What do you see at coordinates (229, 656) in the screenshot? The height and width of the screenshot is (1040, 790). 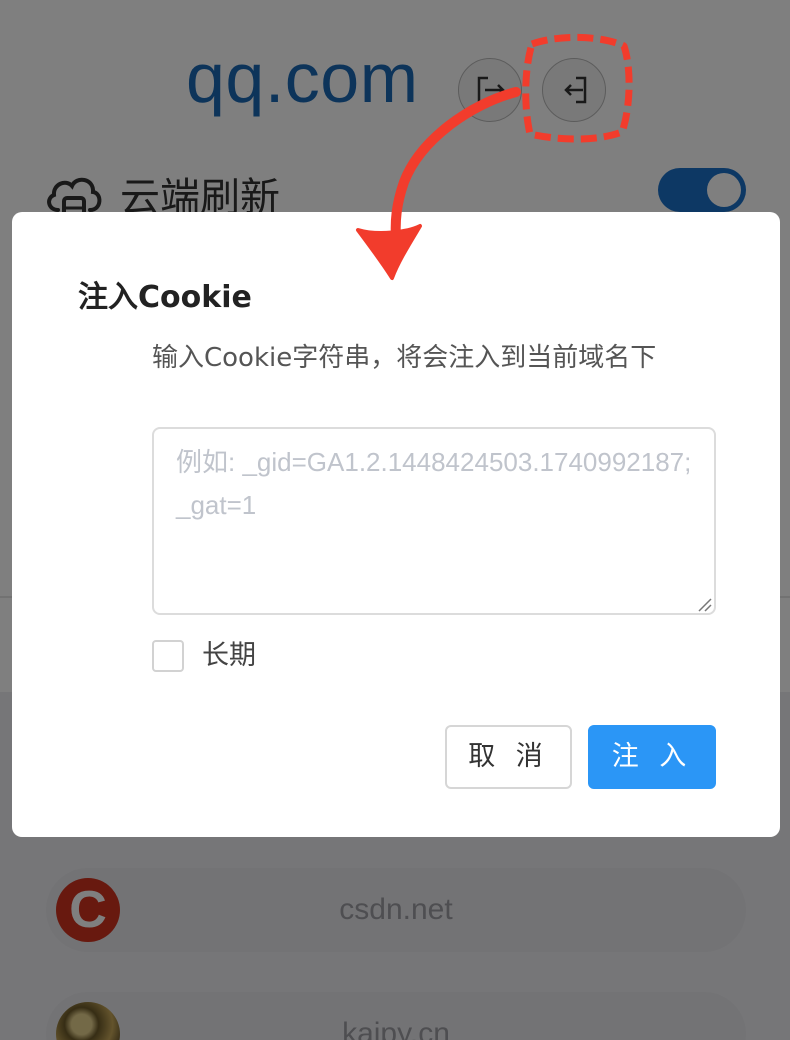 I see `long-term-label: 长期` at bounding box center [229, 656].